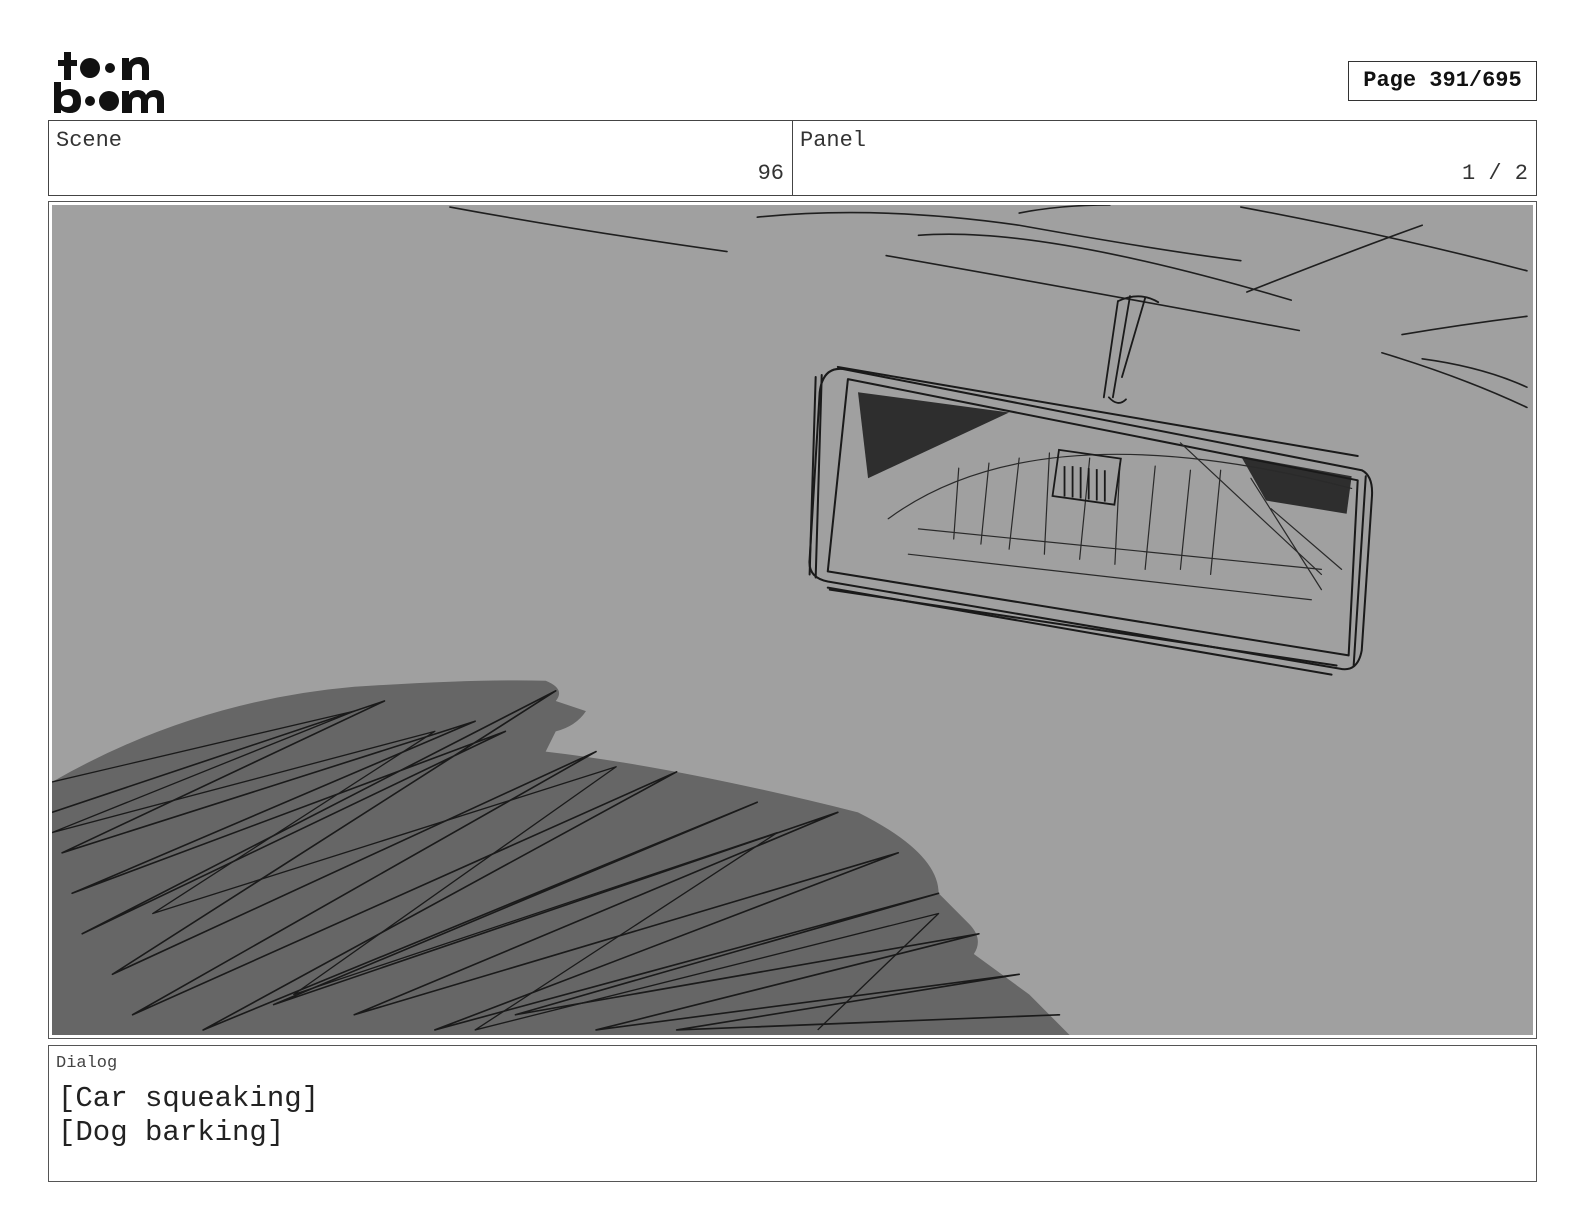 The height and width of the screenshot is (1224, 1584). Describe the element at coordinates (792, 1113) in the screenshot. I see `dialog-box: Dialog [Car squeaking] [Dog barking]` at that location.